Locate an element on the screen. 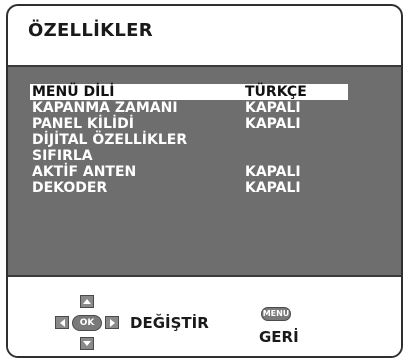 This screenshot has height=362, width=409. menu-item-active-antenna: AKTİF ANTEN KAPALI is located at coordinates (189, 172).